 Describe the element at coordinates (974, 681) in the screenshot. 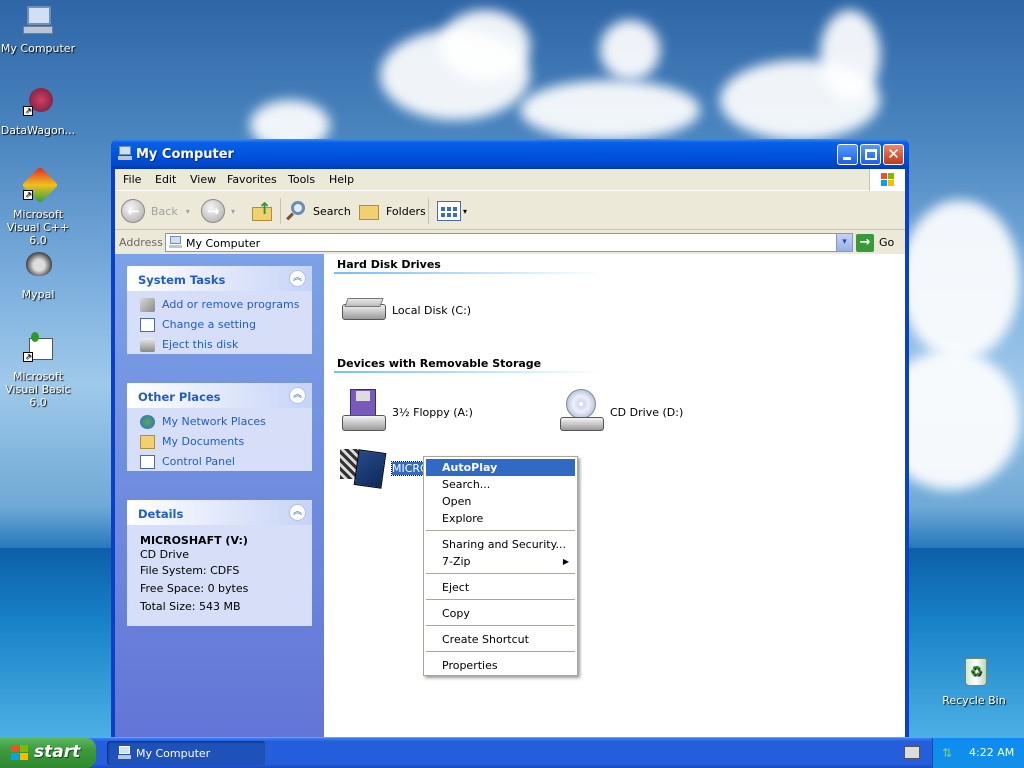

I see `desktop-icon-recycle-bin: ♻ Recycle Bin` at that location.